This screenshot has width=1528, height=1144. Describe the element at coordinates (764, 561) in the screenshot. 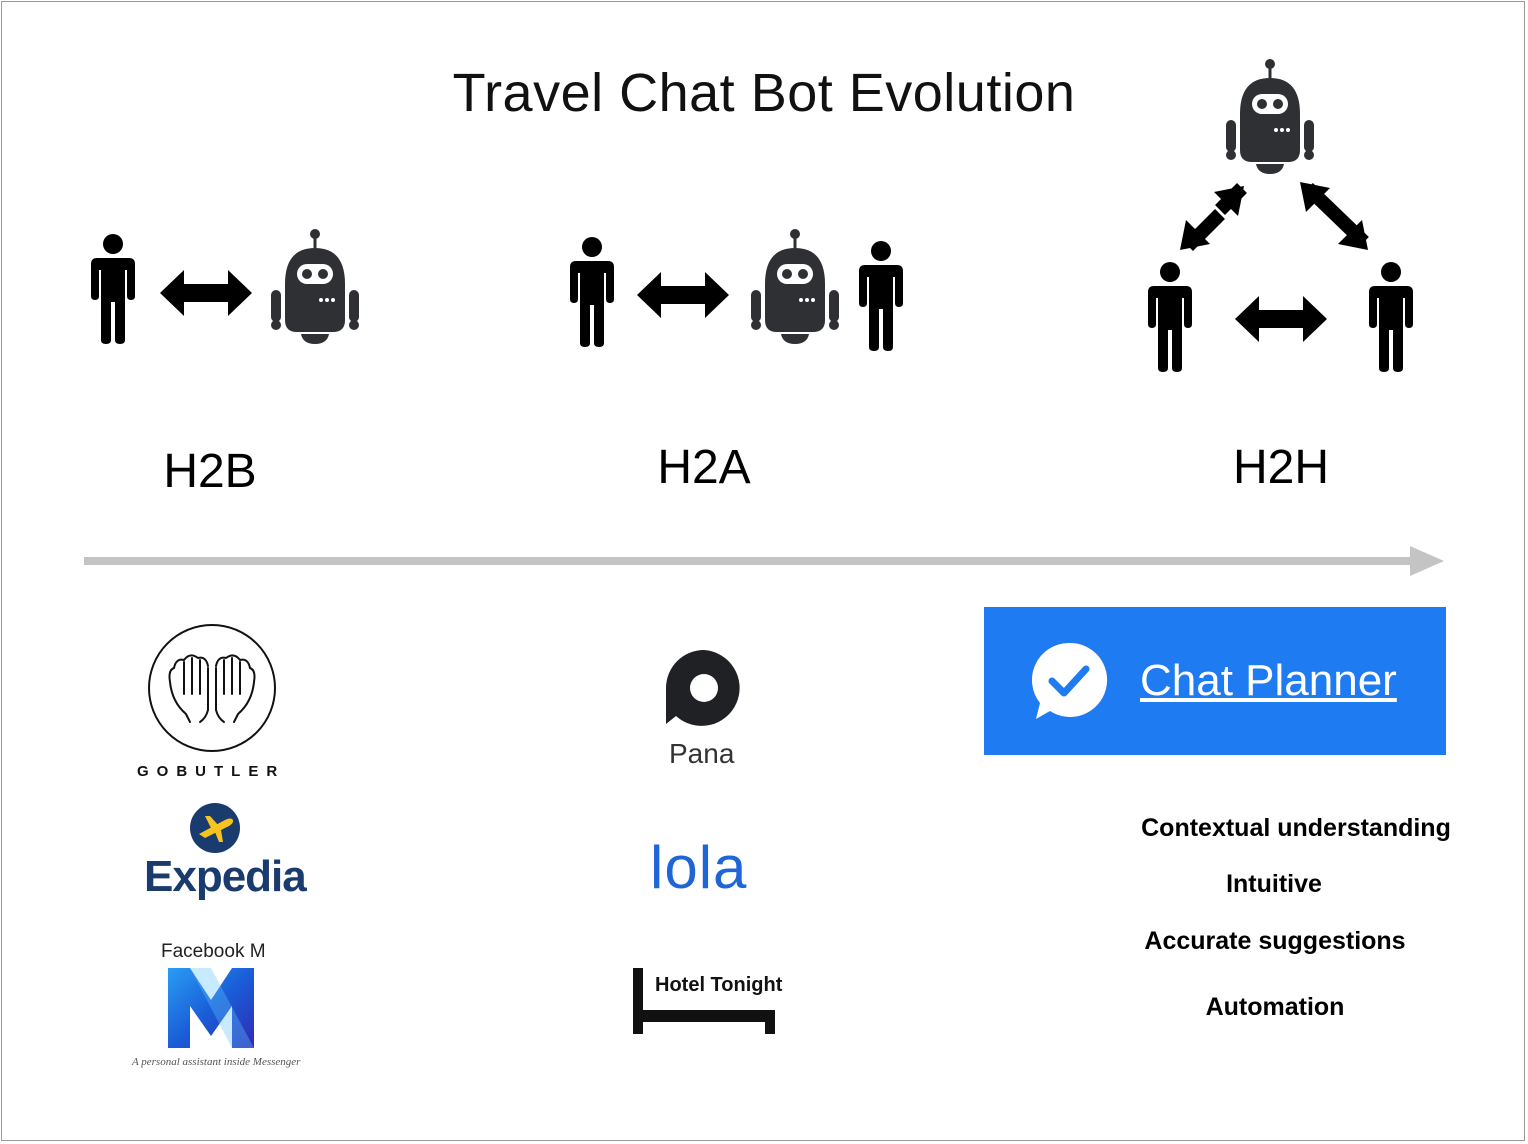

I see `timeline-arrow` at that location.